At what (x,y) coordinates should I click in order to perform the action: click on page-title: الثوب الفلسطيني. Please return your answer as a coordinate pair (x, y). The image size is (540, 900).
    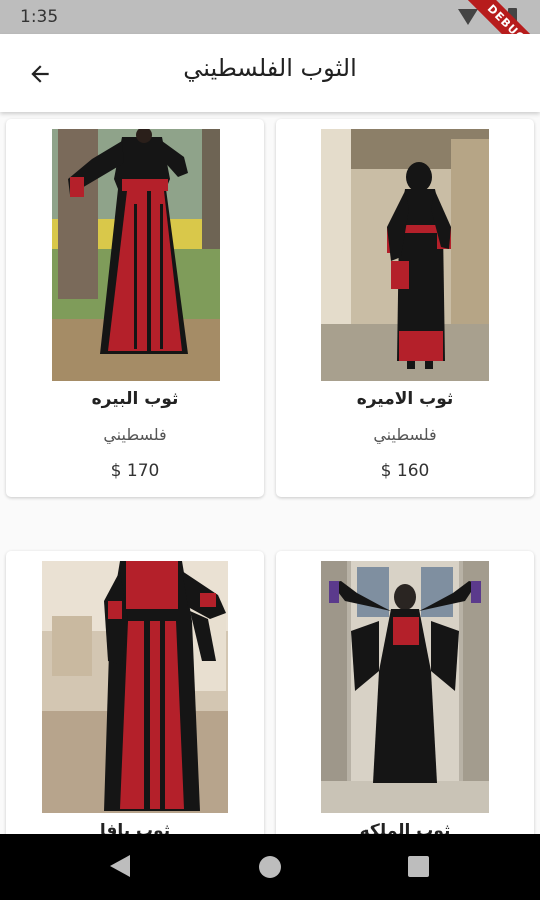
    Looking at the image, I should click on (270, 68).